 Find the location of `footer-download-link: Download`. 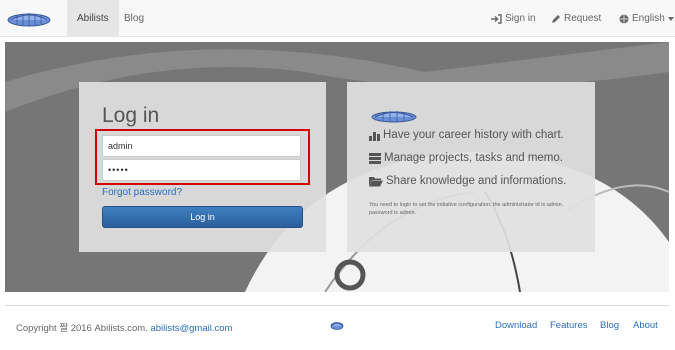

footer-download-link: Download is located at coordinates (516, 325).